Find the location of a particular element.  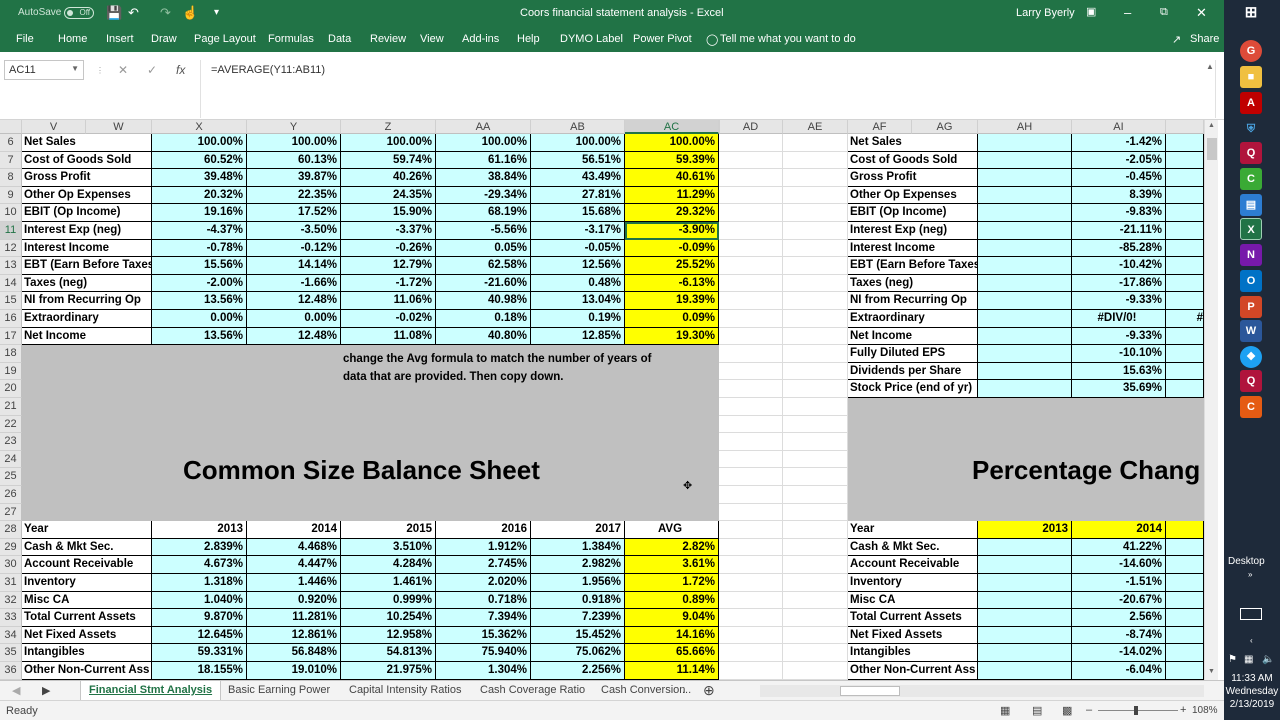

data-cell: 12.861% is located at coordinates (294, 635).